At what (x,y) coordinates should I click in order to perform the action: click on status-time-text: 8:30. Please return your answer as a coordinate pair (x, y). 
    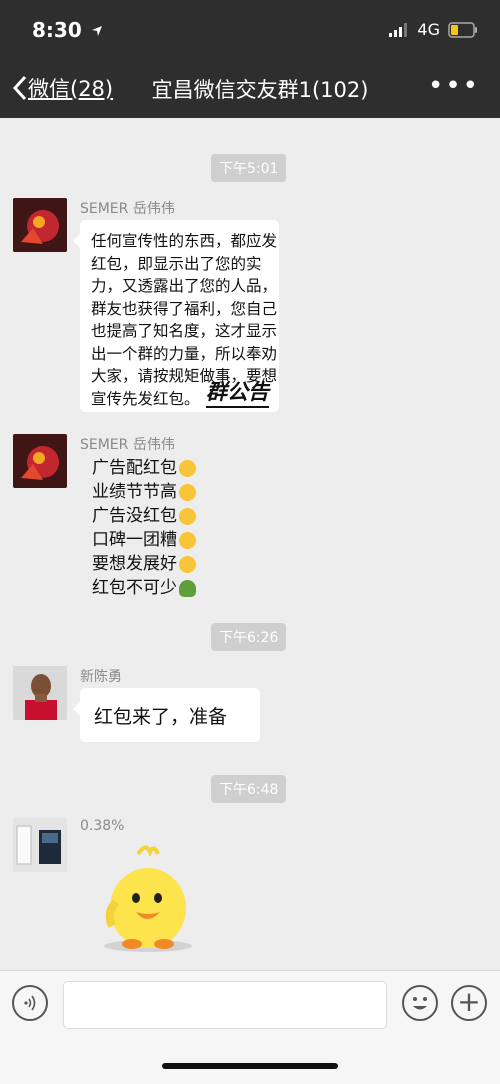
    Looking at the image, I should click on (57, 30).